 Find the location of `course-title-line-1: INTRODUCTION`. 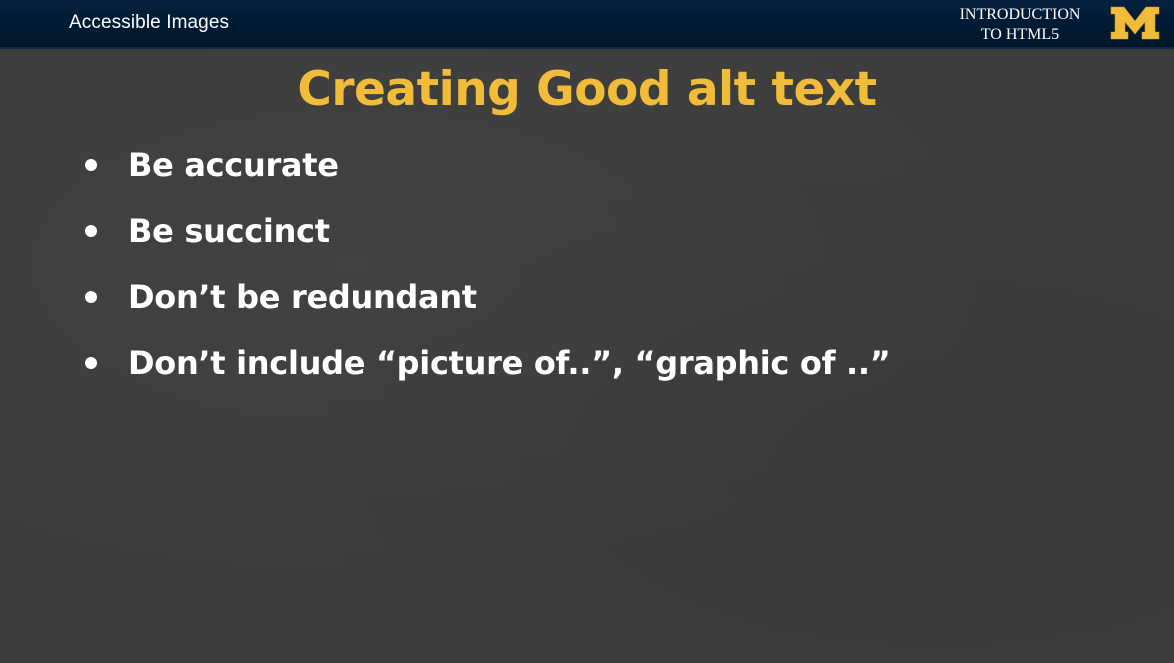

course-title-line-1: INTRODUCTION is located at coordinates (1020, 14).